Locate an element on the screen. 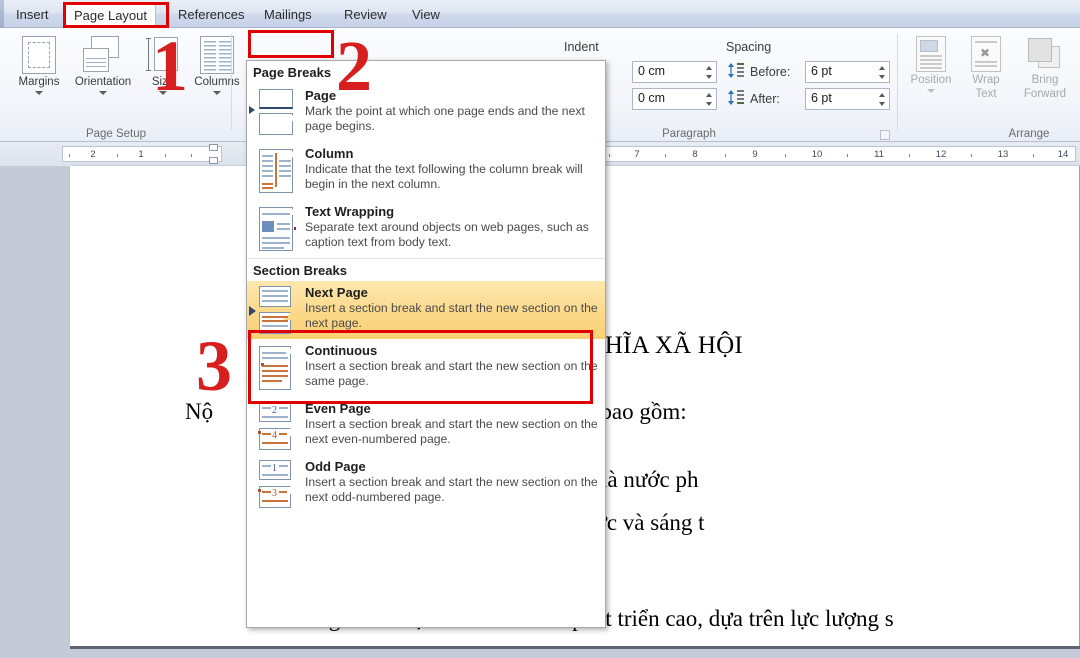  tab-references: References is located at coordinates (211, 15).